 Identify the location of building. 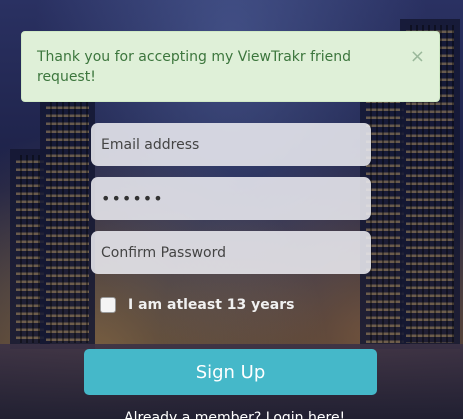
(67, 214).